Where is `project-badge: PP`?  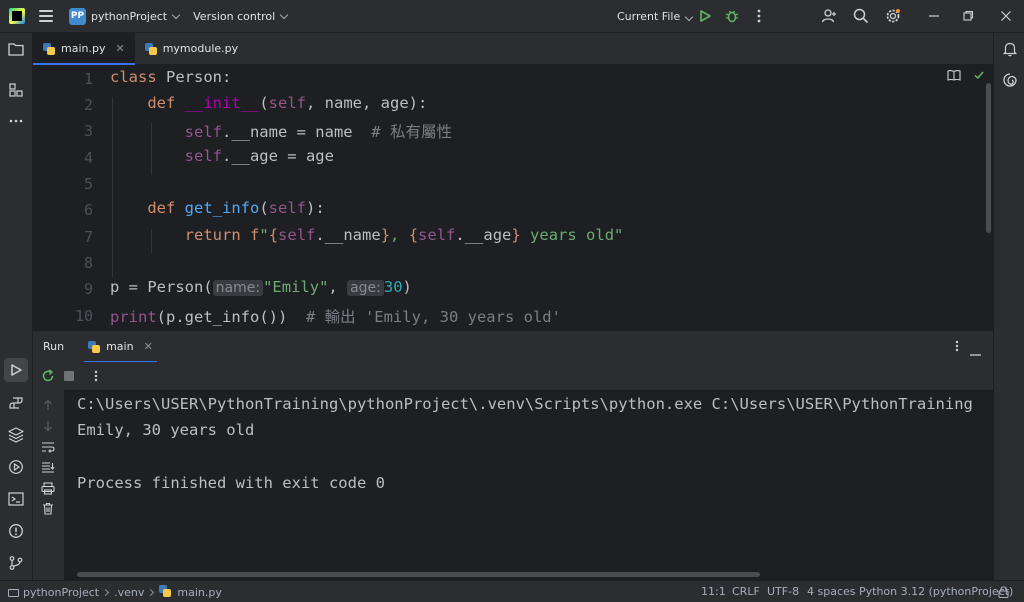
project-badge: PP is located at coordinates (77, 16).